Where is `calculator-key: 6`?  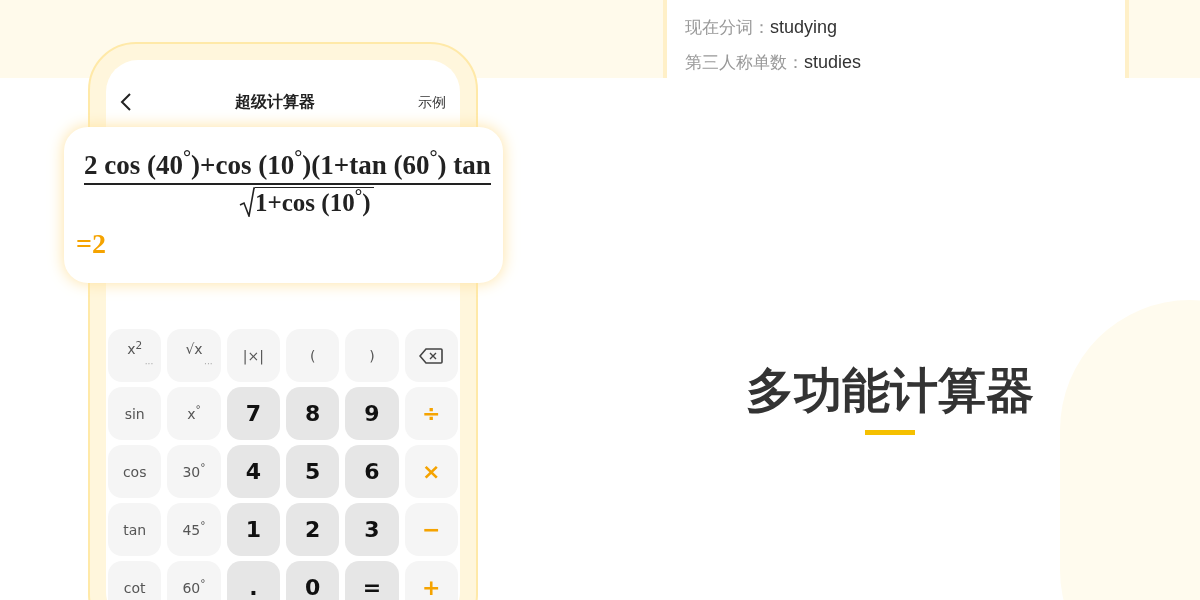 calculator-key: 6 is located at coordinates (372, 471).